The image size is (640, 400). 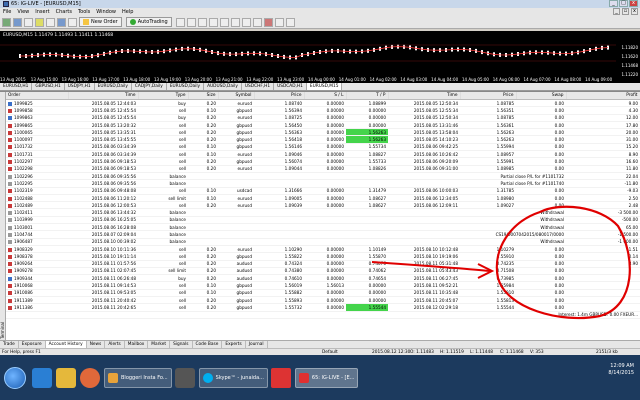 I want to click on new-order-button: New Order, so click(x=100, y=22).